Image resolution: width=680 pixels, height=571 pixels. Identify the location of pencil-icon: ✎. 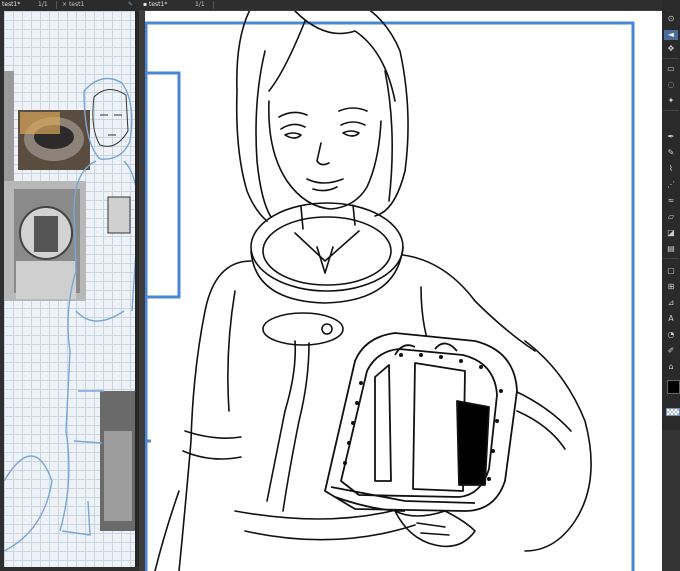
(671, 153).